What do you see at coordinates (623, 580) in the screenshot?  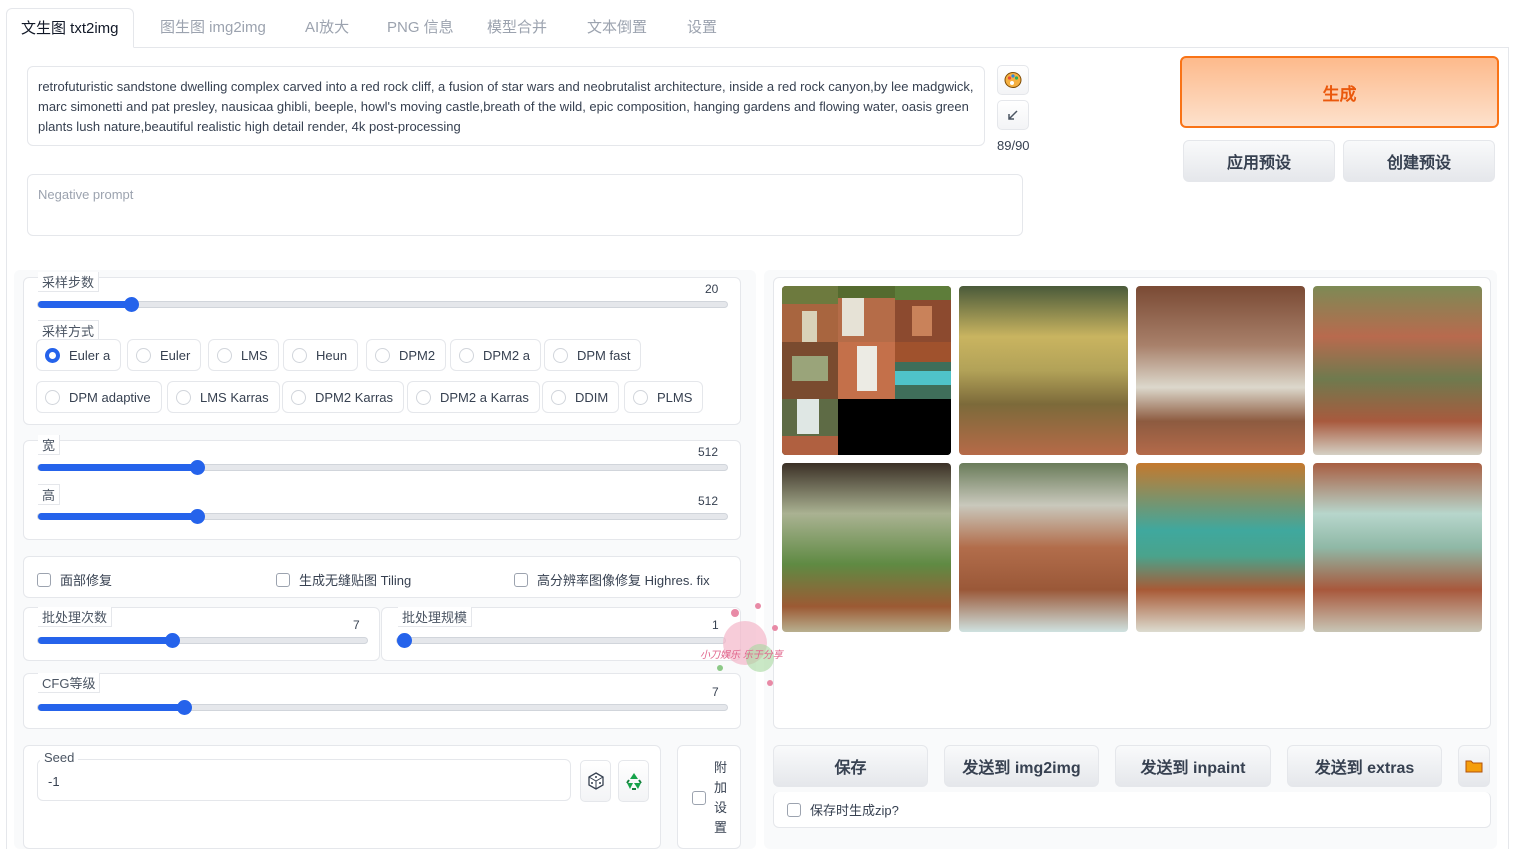 I see `highres-fix-label: 高分辨率图像修复 Highres. fix` at bounding box center [623, 580].